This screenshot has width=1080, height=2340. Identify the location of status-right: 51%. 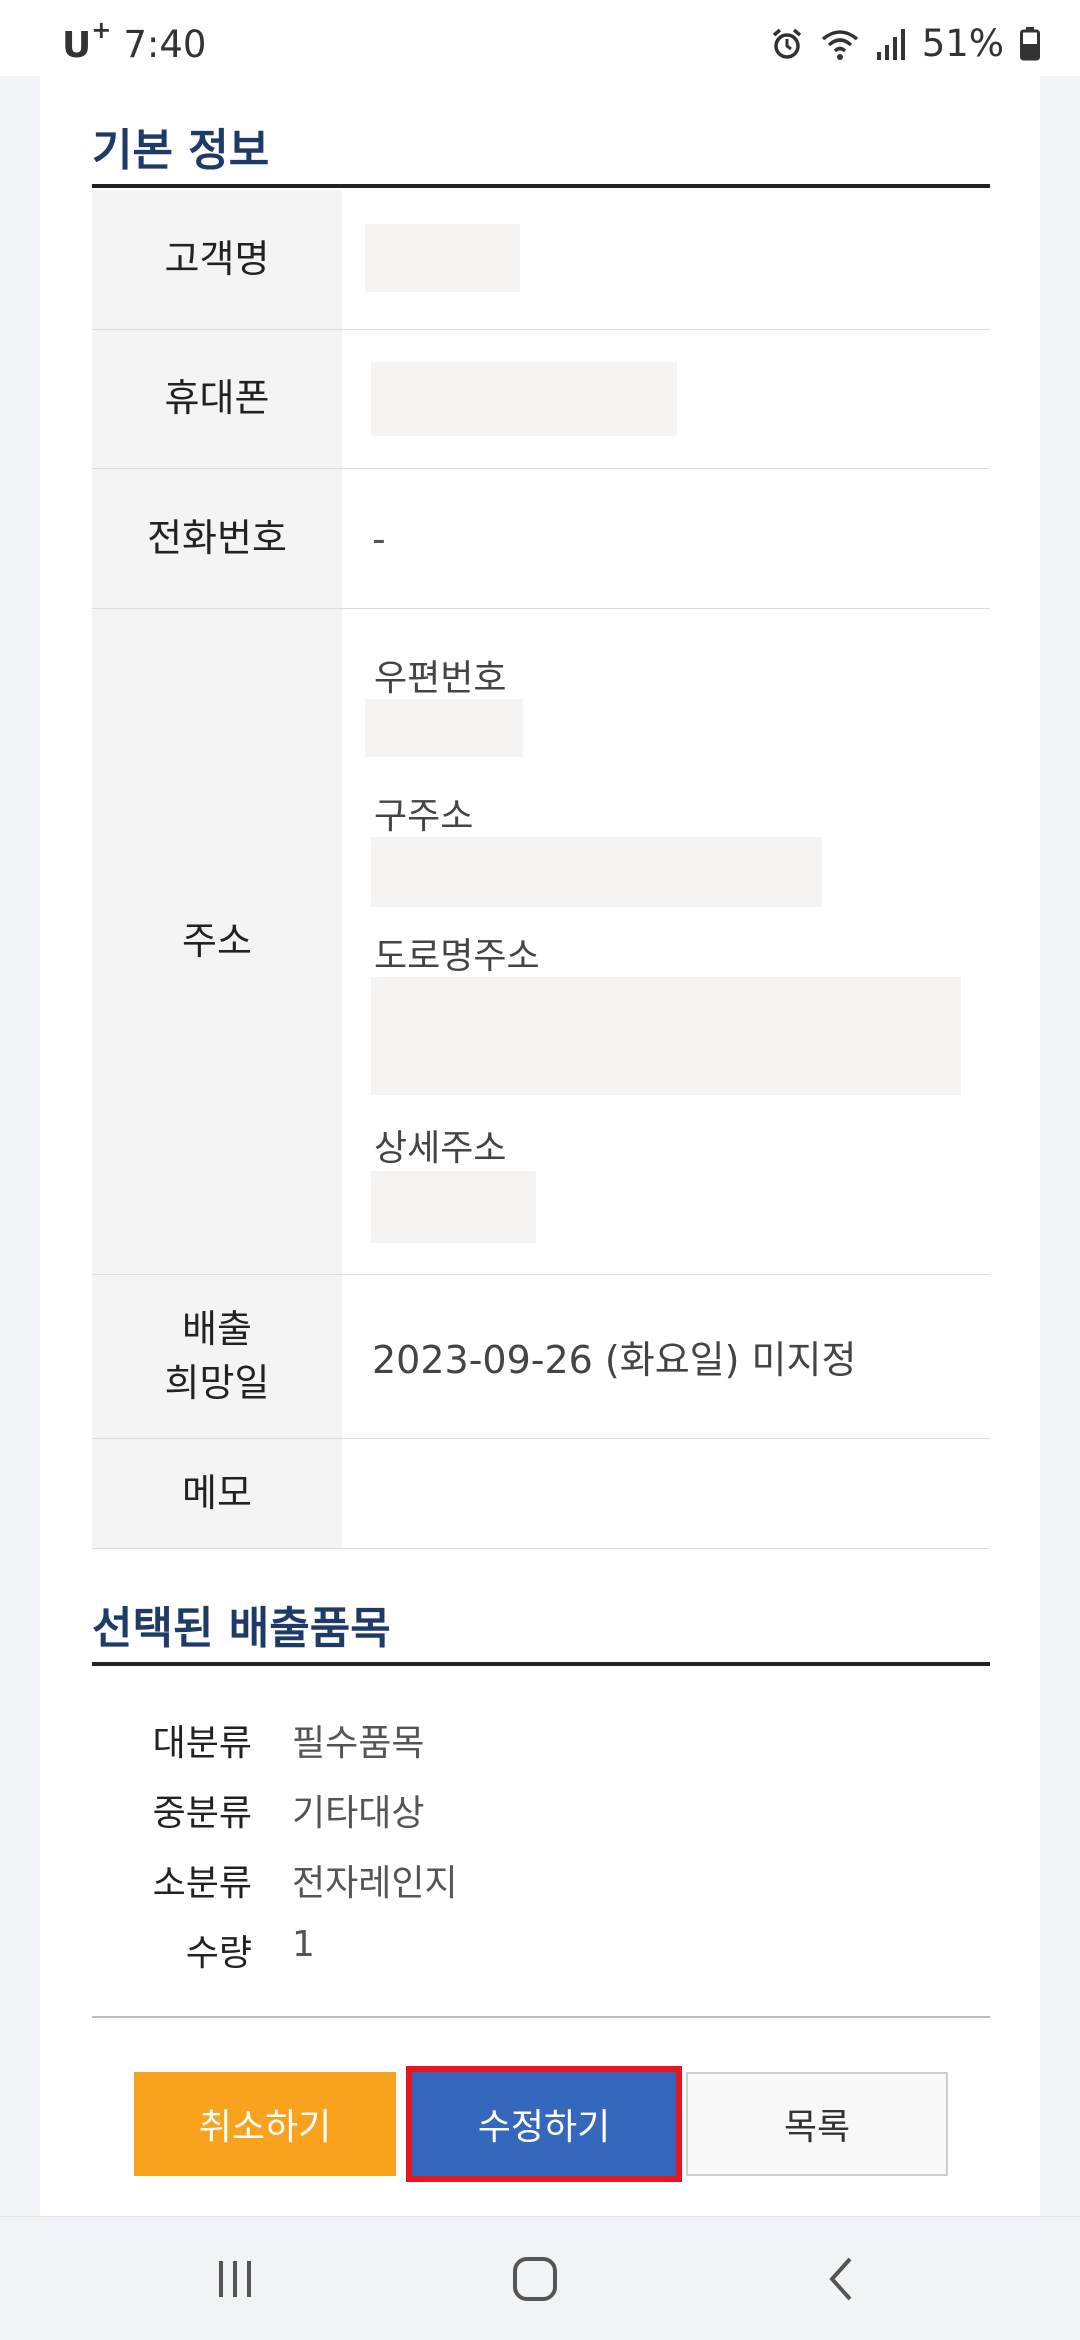
(905, 43).